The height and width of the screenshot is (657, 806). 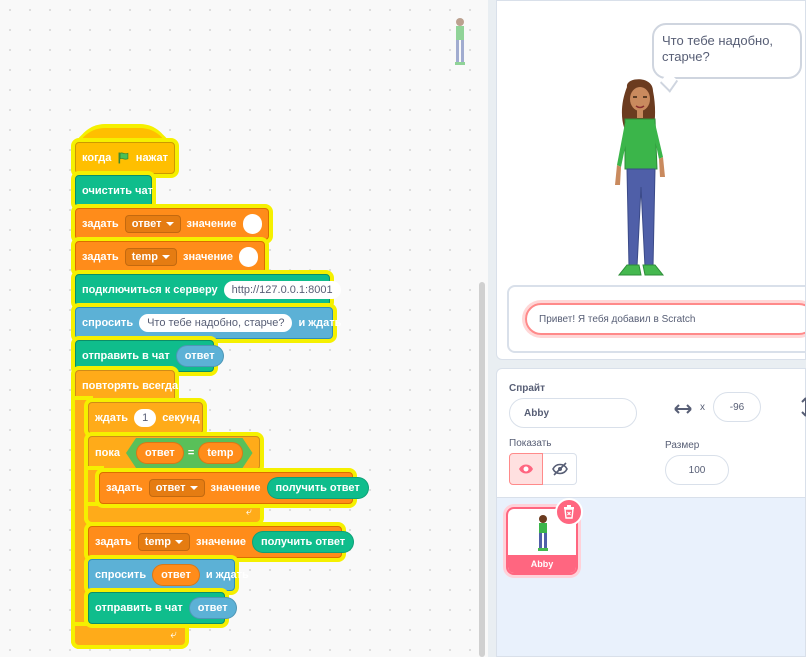 I want to click on x-position-input: -96, so click(x=737, y=407).